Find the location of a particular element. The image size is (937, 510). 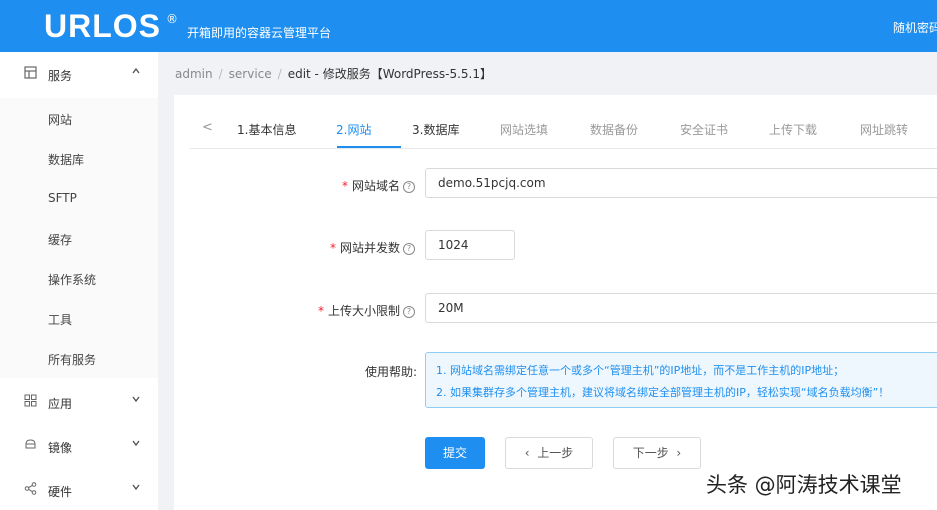

chevron-up-icon is located at coordinates (136, 72).